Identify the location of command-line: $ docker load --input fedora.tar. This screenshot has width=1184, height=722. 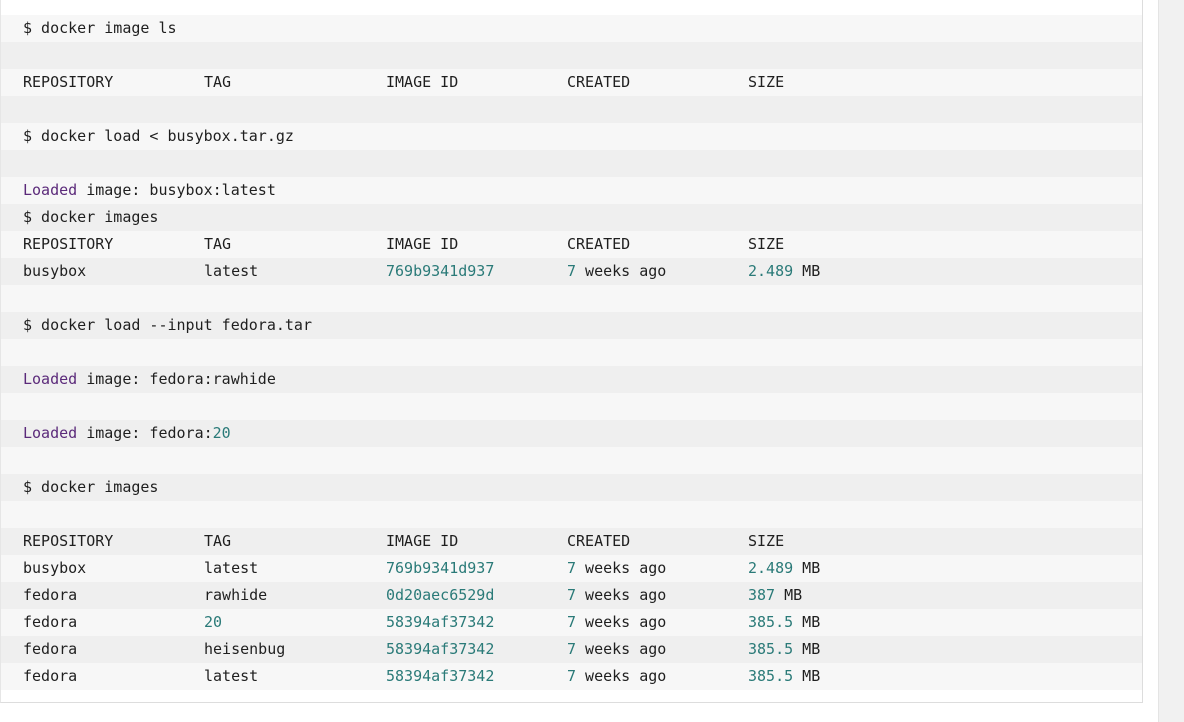
(571, 325).